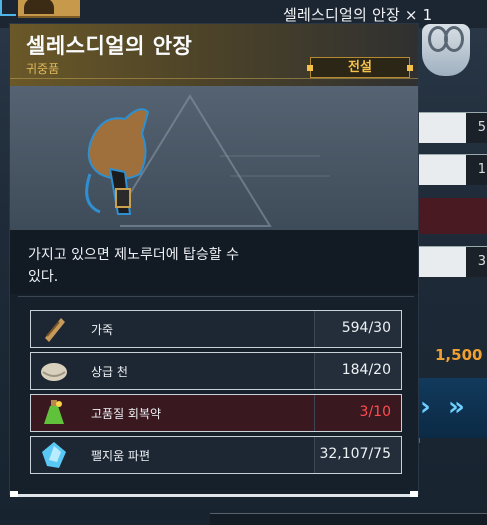  What do you see at coordinates (425, 407) in the screenshot?
I see `chevron-right-icon: ›` at bounding box center [425, 407].